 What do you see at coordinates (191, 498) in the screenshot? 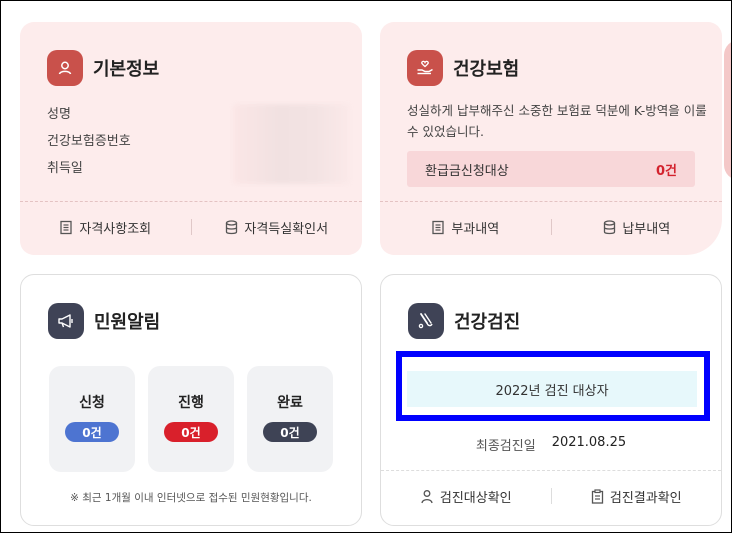
I see `civil-note: ※ 최근 1개월 이내 인터넷으로 접수된 민원현황입니다.` at bounding box center [191, 498].